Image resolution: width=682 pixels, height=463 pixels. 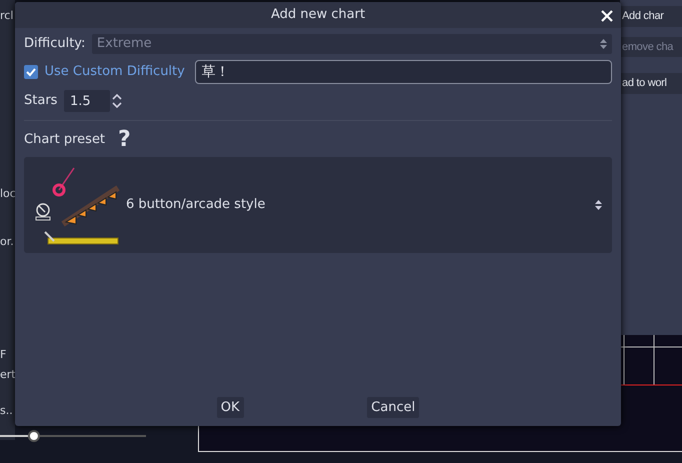 I want to click on custom-difficulty-field: 草！, so click(x=403, y=72).